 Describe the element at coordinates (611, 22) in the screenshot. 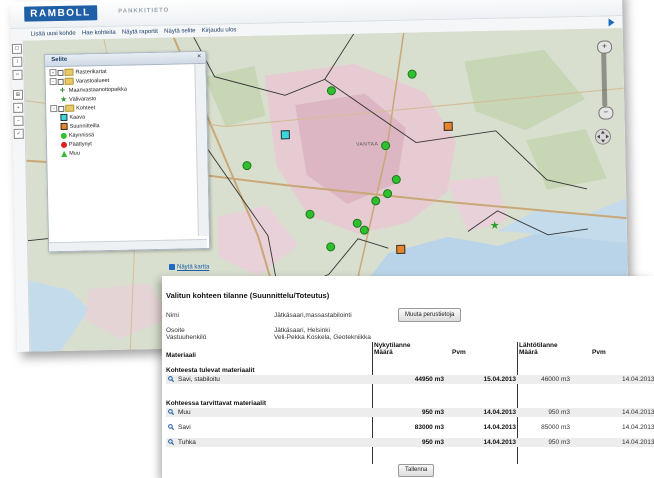

I see `collapse-arrow-icon` at that location.